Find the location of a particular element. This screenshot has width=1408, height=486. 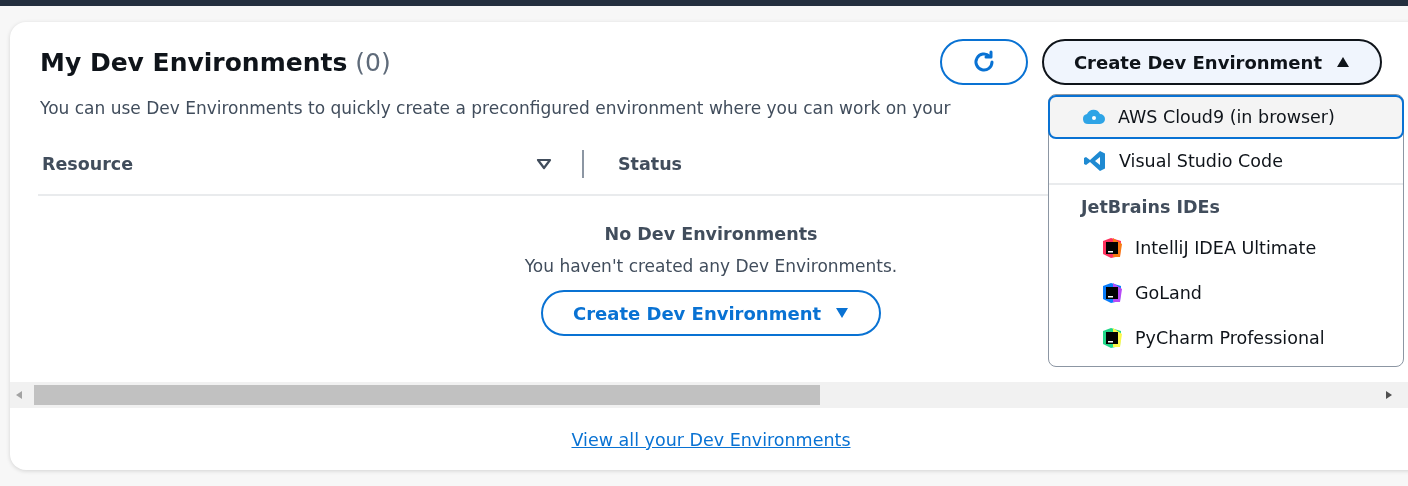

menu-item: PyCharm Professional is located at coordinates (1226, 337).